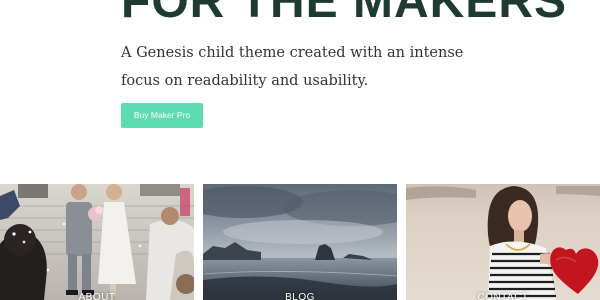 The width and height of the screenshot is (600, 300). Describe the element at coordinates (162, 115) in the screenshot. I see `buy-maker-pro-button: Buy Maker Pro` at that location.